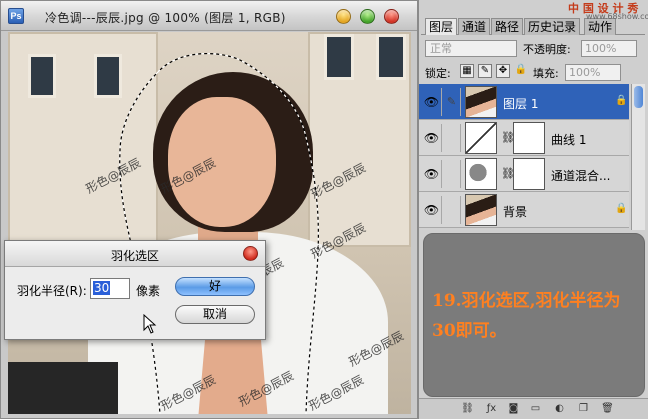  Describe the element at coordinates (521, 71) in the screenshot. I see `lock-all-icon: 🔒` at that location.